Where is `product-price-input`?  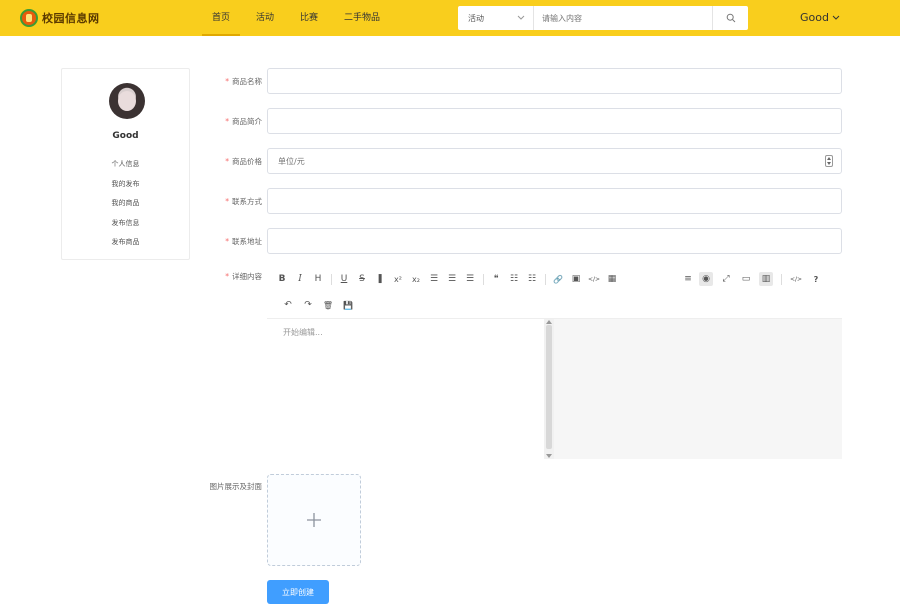
product-price-input is located at coordinates (554, 161).